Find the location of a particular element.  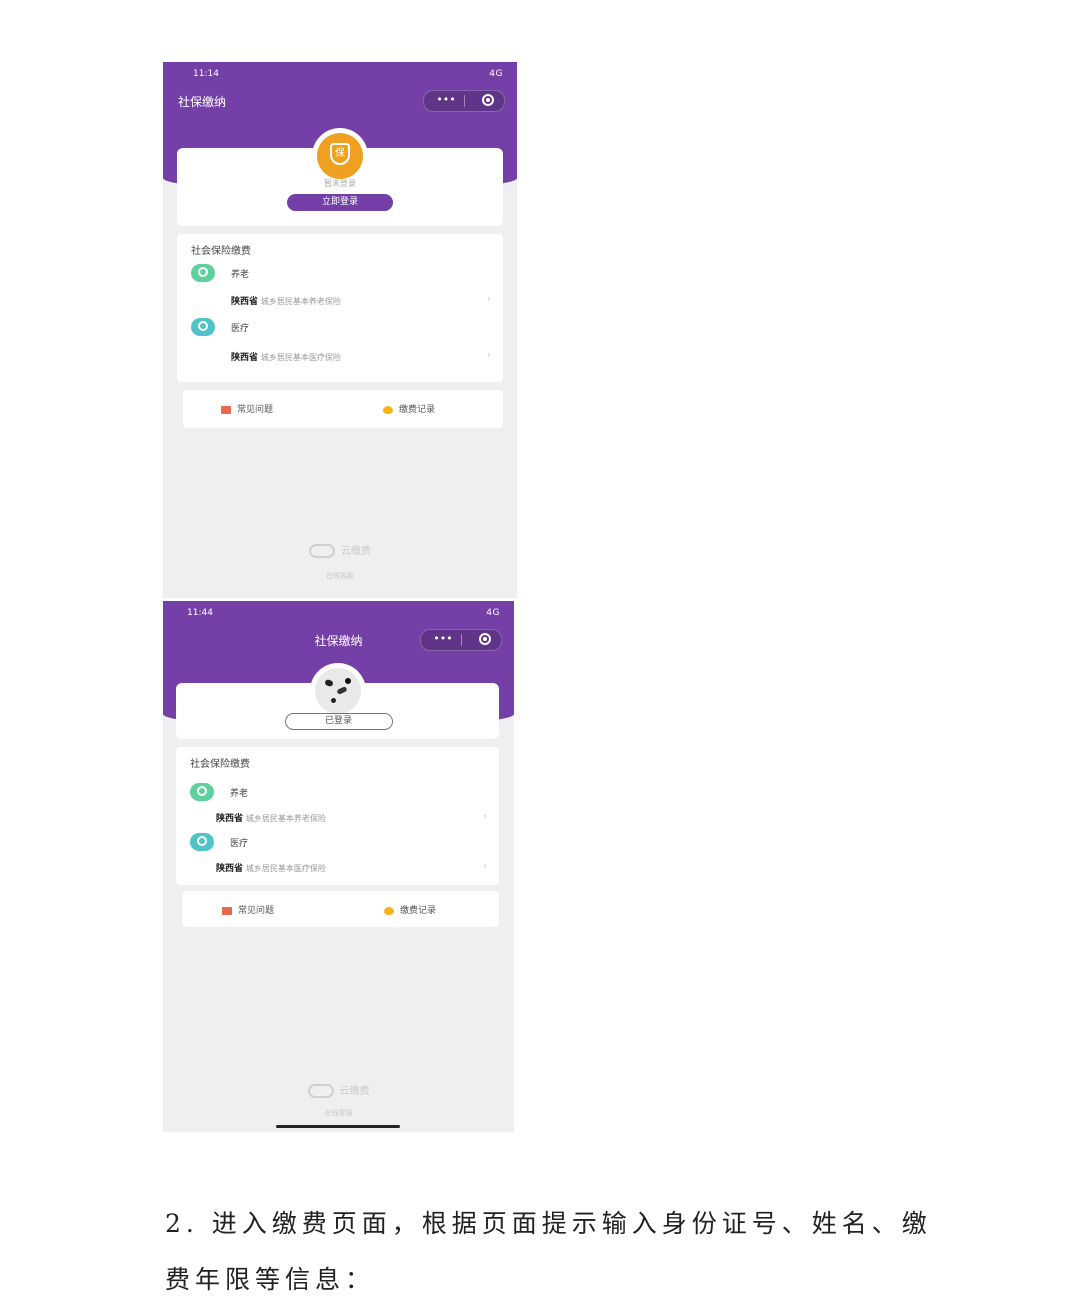

avatar is located at coordinates (337, 691).